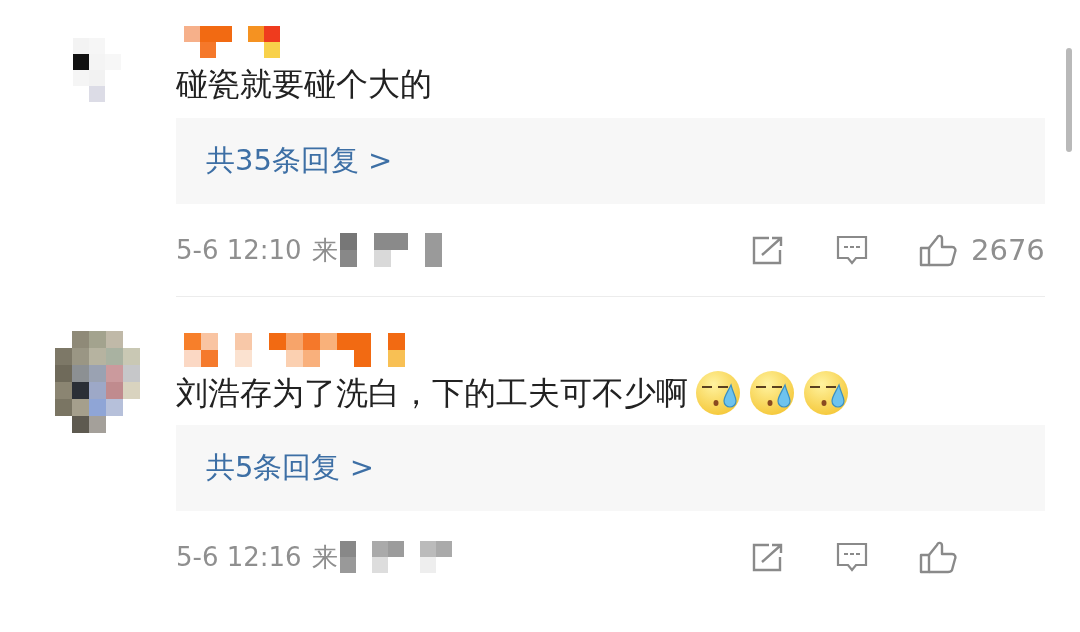 This screenshot has width=1080, height=632. Describe the element at coordinates (432, 393) in the screenshot. I see `comment-text: 刘浩存为了洗白，下的工夫可不少啊` at that location.